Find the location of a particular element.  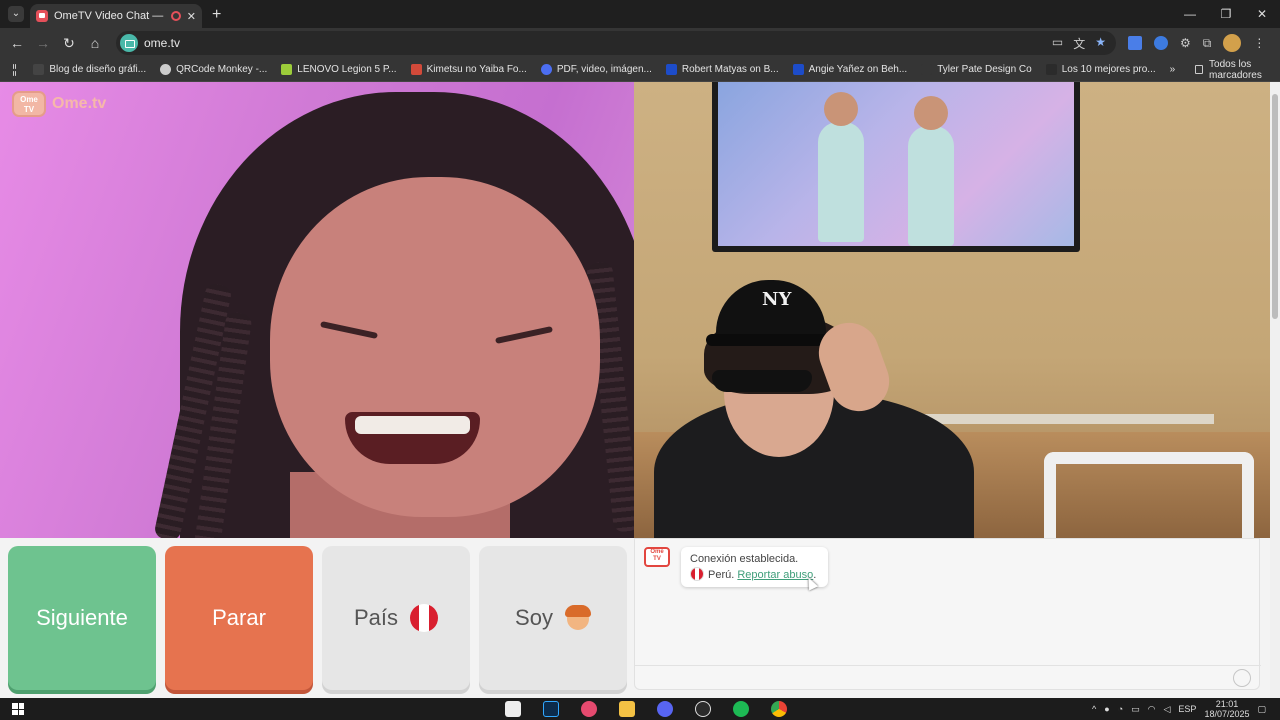

cap-brim is located at coordinates (771, 340).